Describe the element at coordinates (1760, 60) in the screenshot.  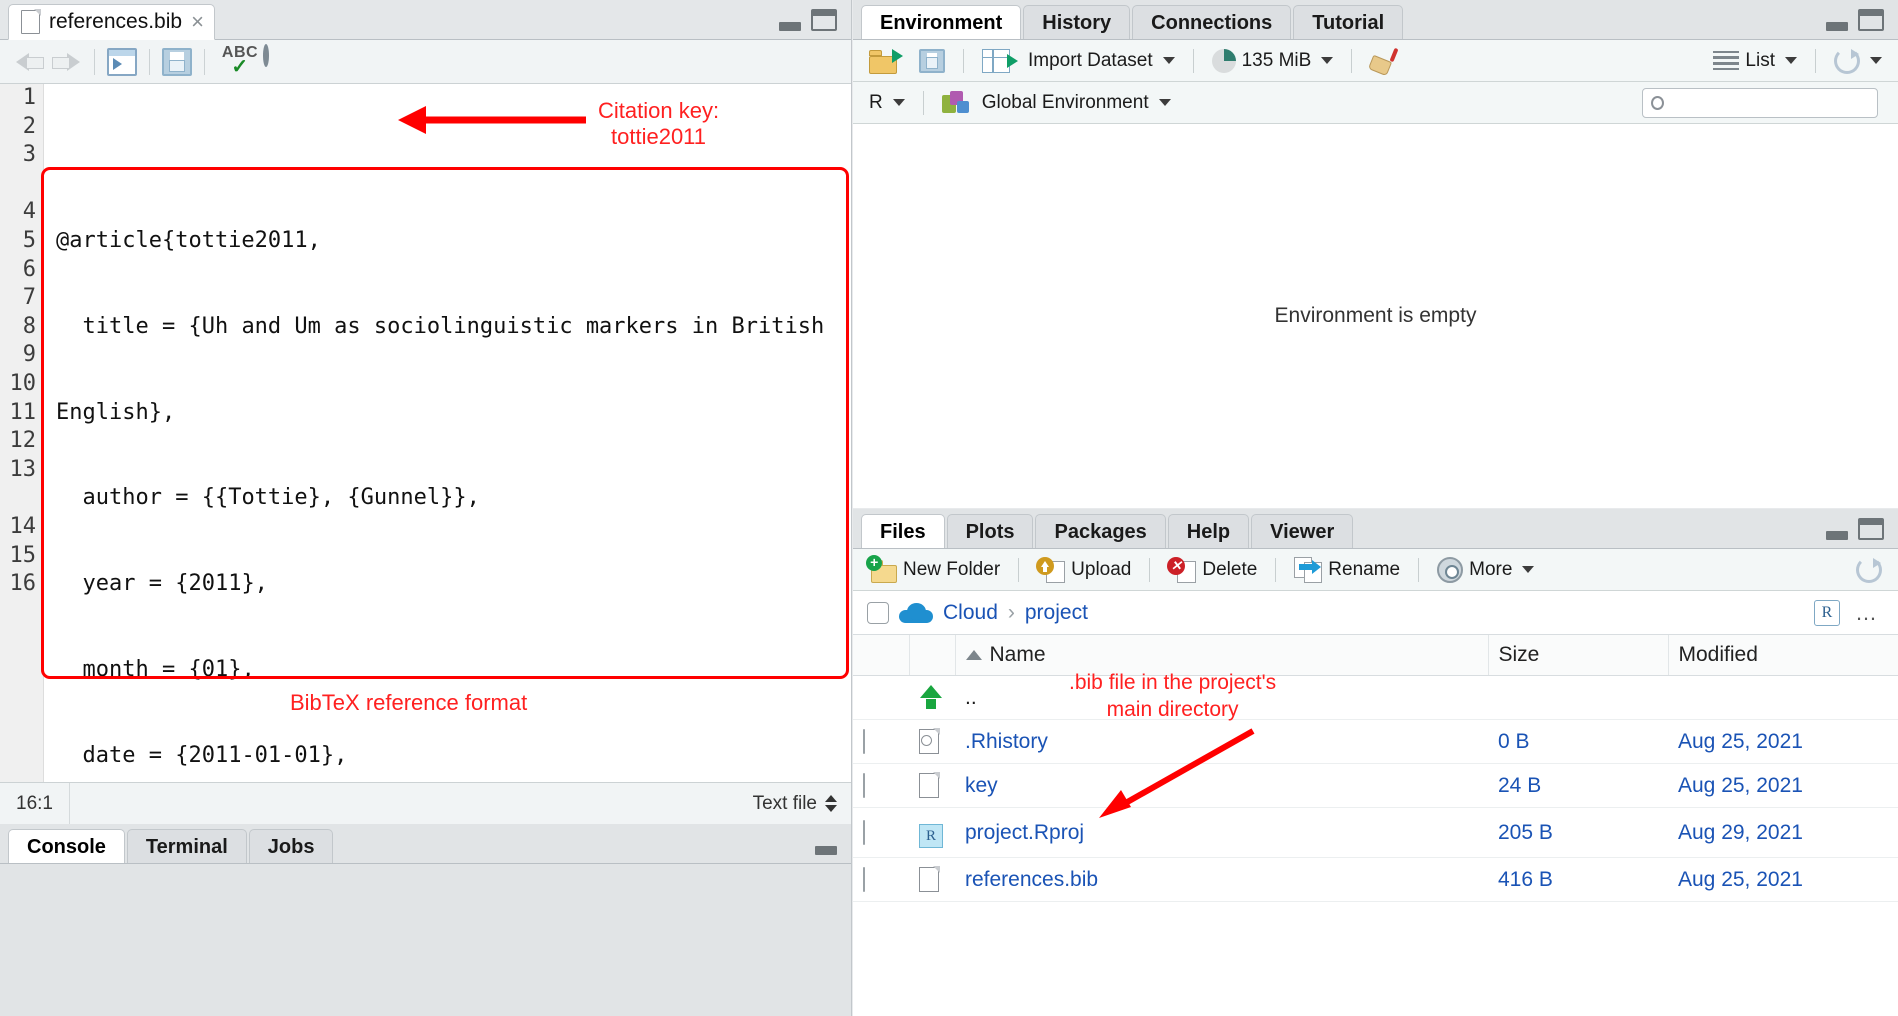
I see `view-mode-label: List` at that location.